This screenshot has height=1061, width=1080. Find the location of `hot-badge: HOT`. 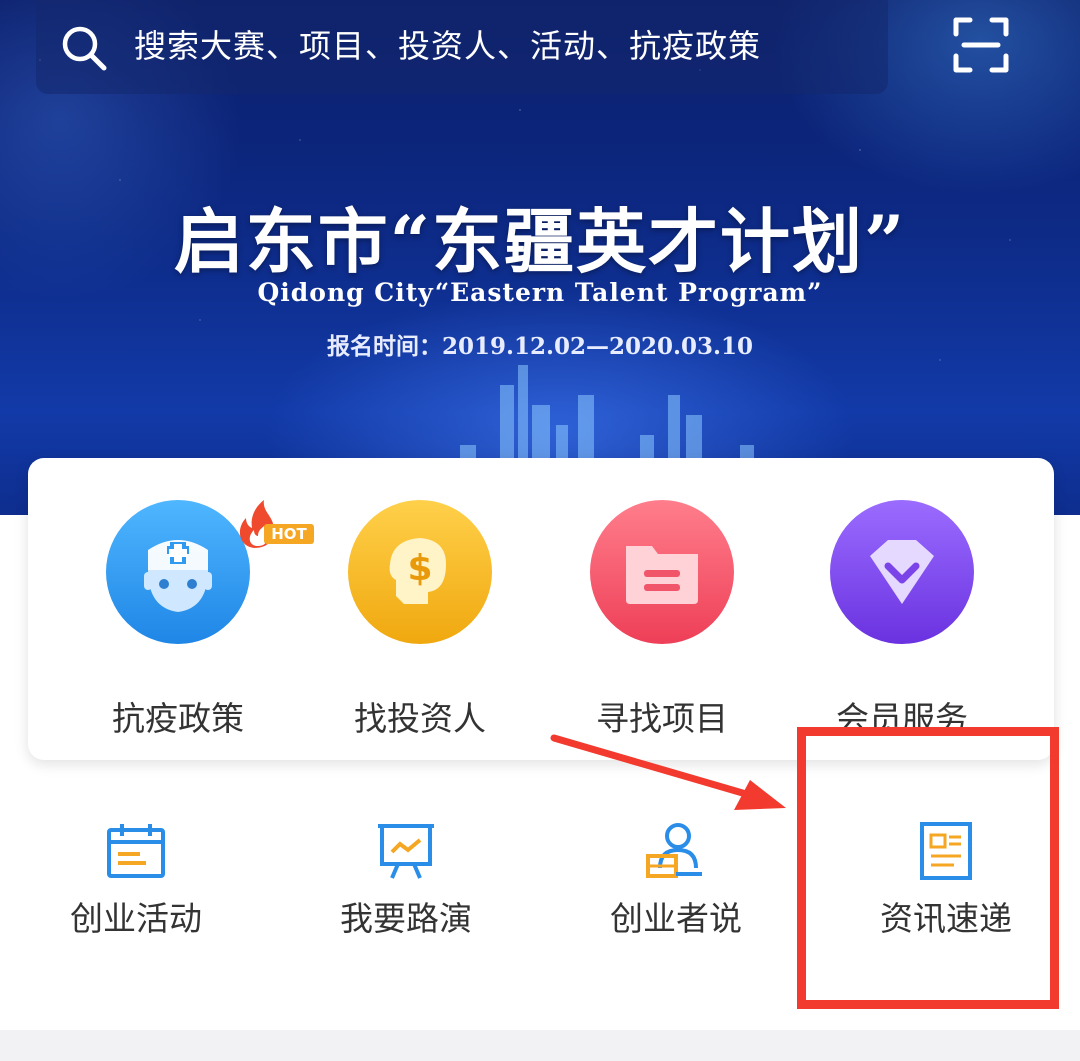

hot-badge: HOT is located at coordinates (276, 524).